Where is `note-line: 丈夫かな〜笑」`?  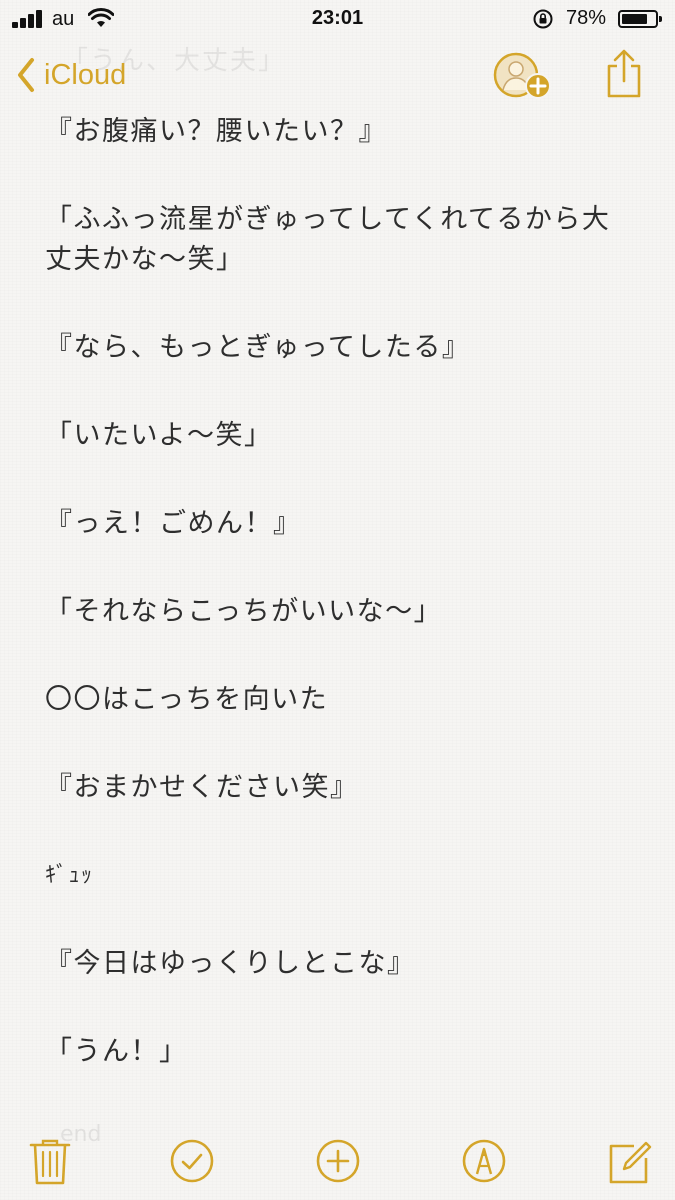
note-line: 丈夫かな〜笑」 is located at coordinates (145, 259).